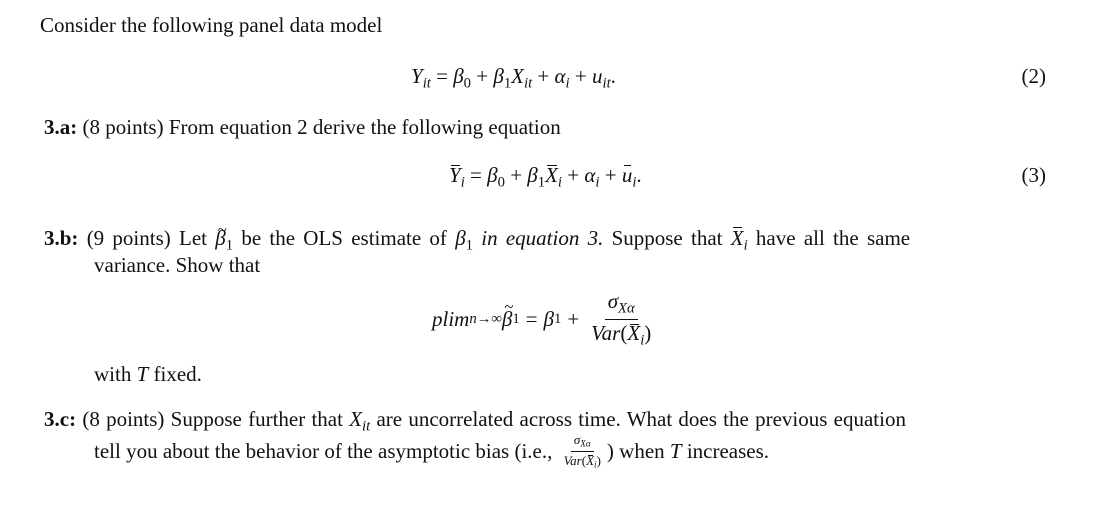 The width and height of the screenshot is (1098, 523). I want to click on question-label: 3.a:, so click(61, 127).